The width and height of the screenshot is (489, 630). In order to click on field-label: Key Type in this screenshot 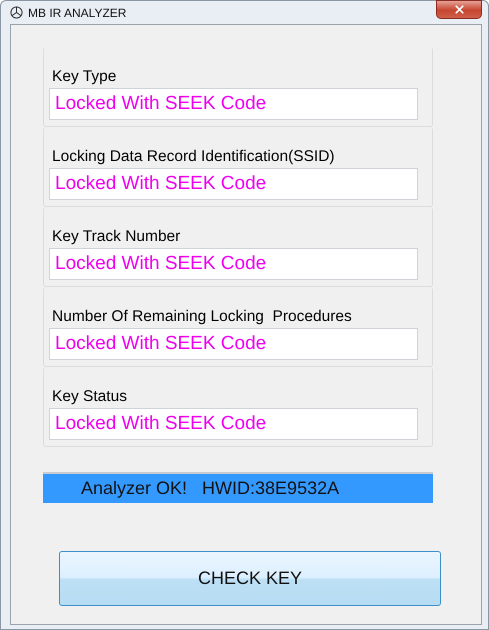, I will do `click(85, 77)`.